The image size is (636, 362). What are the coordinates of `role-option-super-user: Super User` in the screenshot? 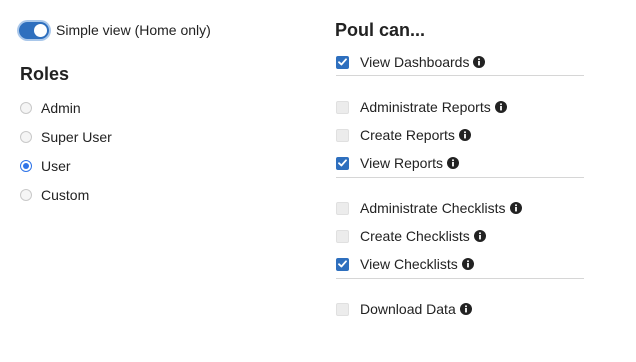 It's located at (66, 136).